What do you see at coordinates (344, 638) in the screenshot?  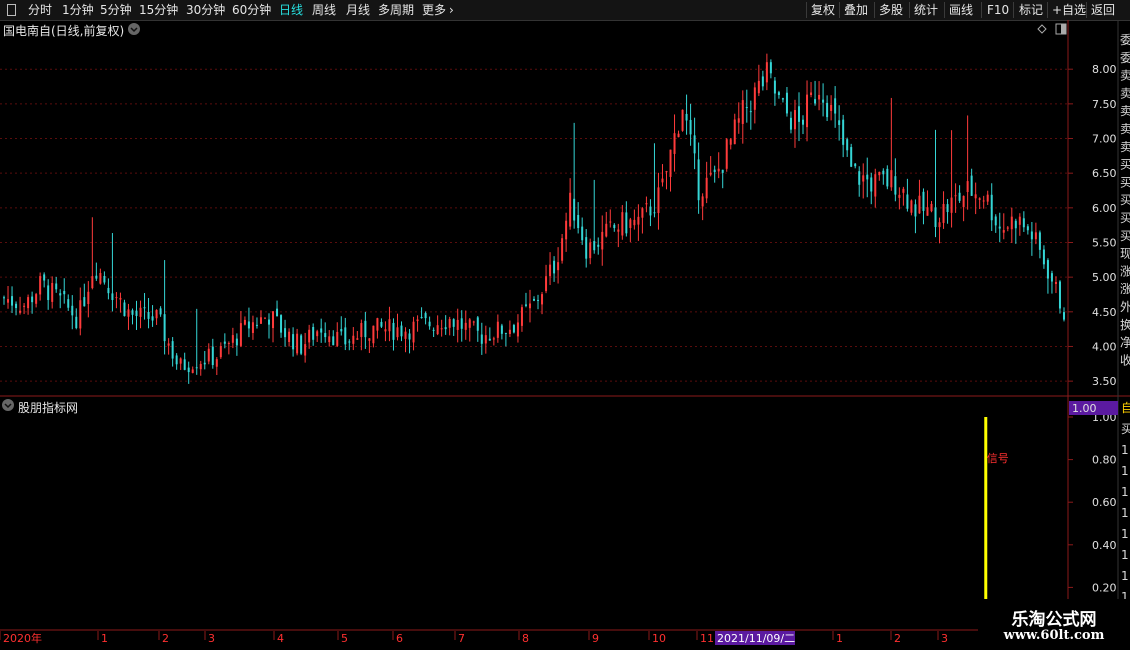 I see `date-label: 5` at bounding box center [344, 638].